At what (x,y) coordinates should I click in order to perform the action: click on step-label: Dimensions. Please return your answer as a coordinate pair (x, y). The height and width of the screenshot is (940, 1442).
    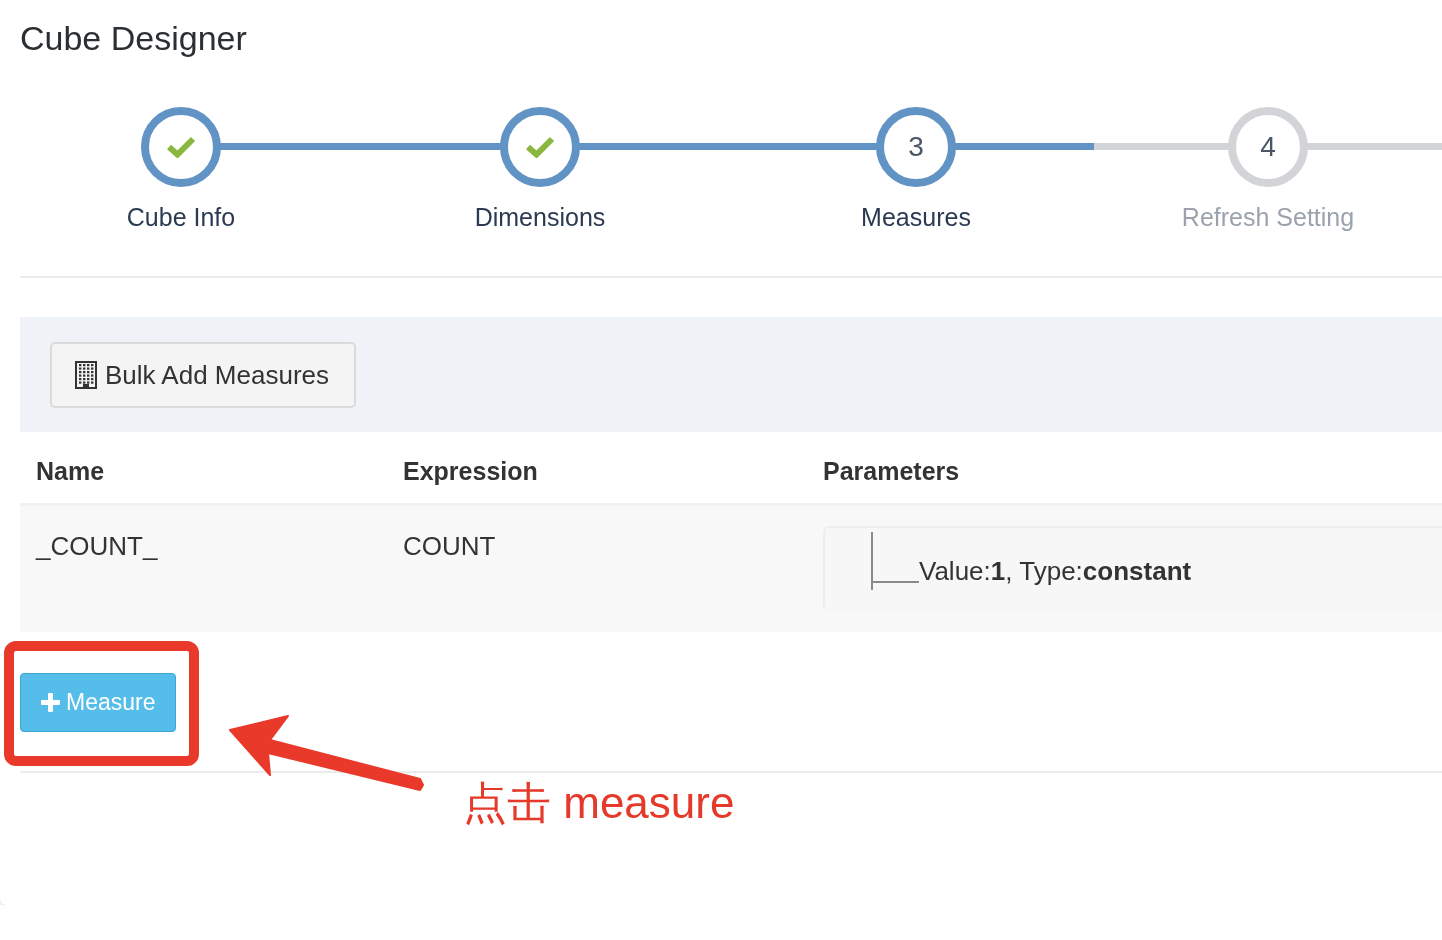
    Looking at the image, I should click on (540, 217).